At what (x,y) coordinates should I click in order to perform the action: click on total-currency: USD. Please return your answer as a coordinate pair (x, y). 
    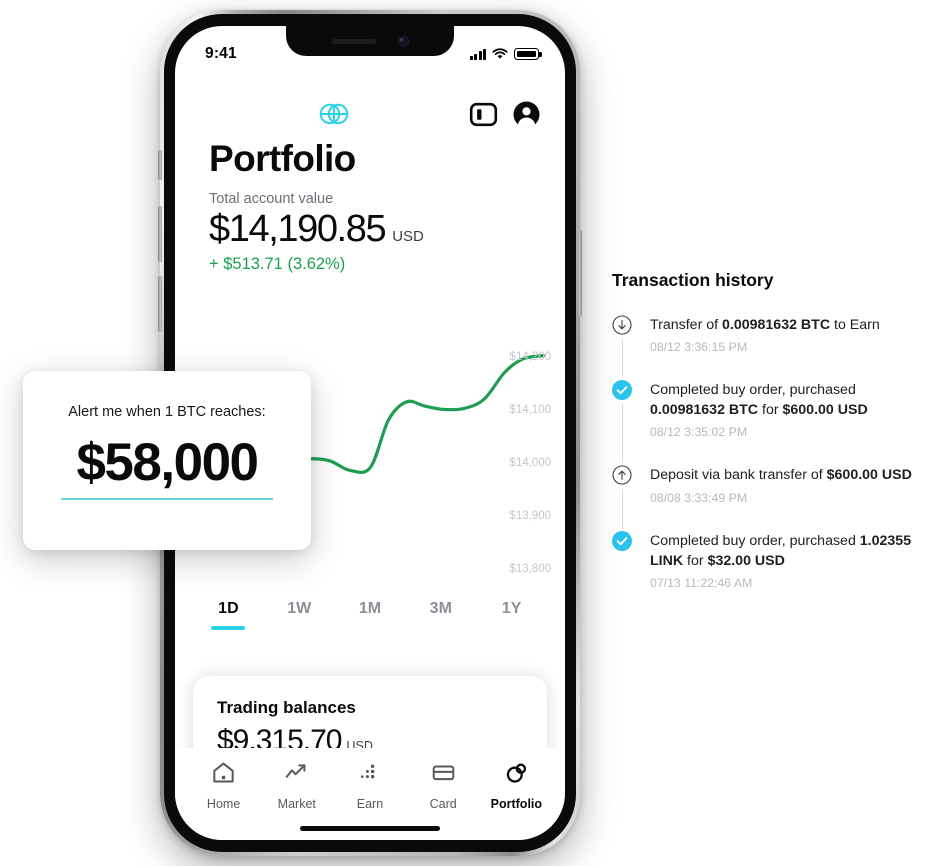
    Looking at the image, I should click on (408, 236).